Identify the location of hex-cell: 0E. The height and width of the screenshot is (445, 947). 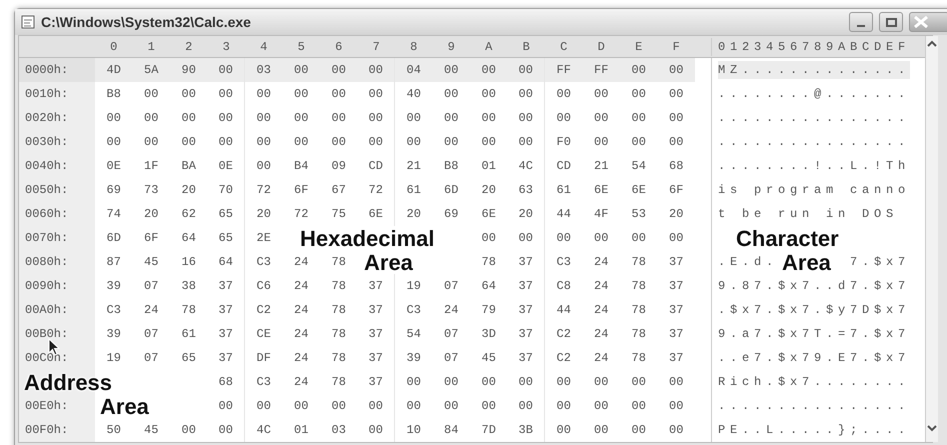
(226, 166).